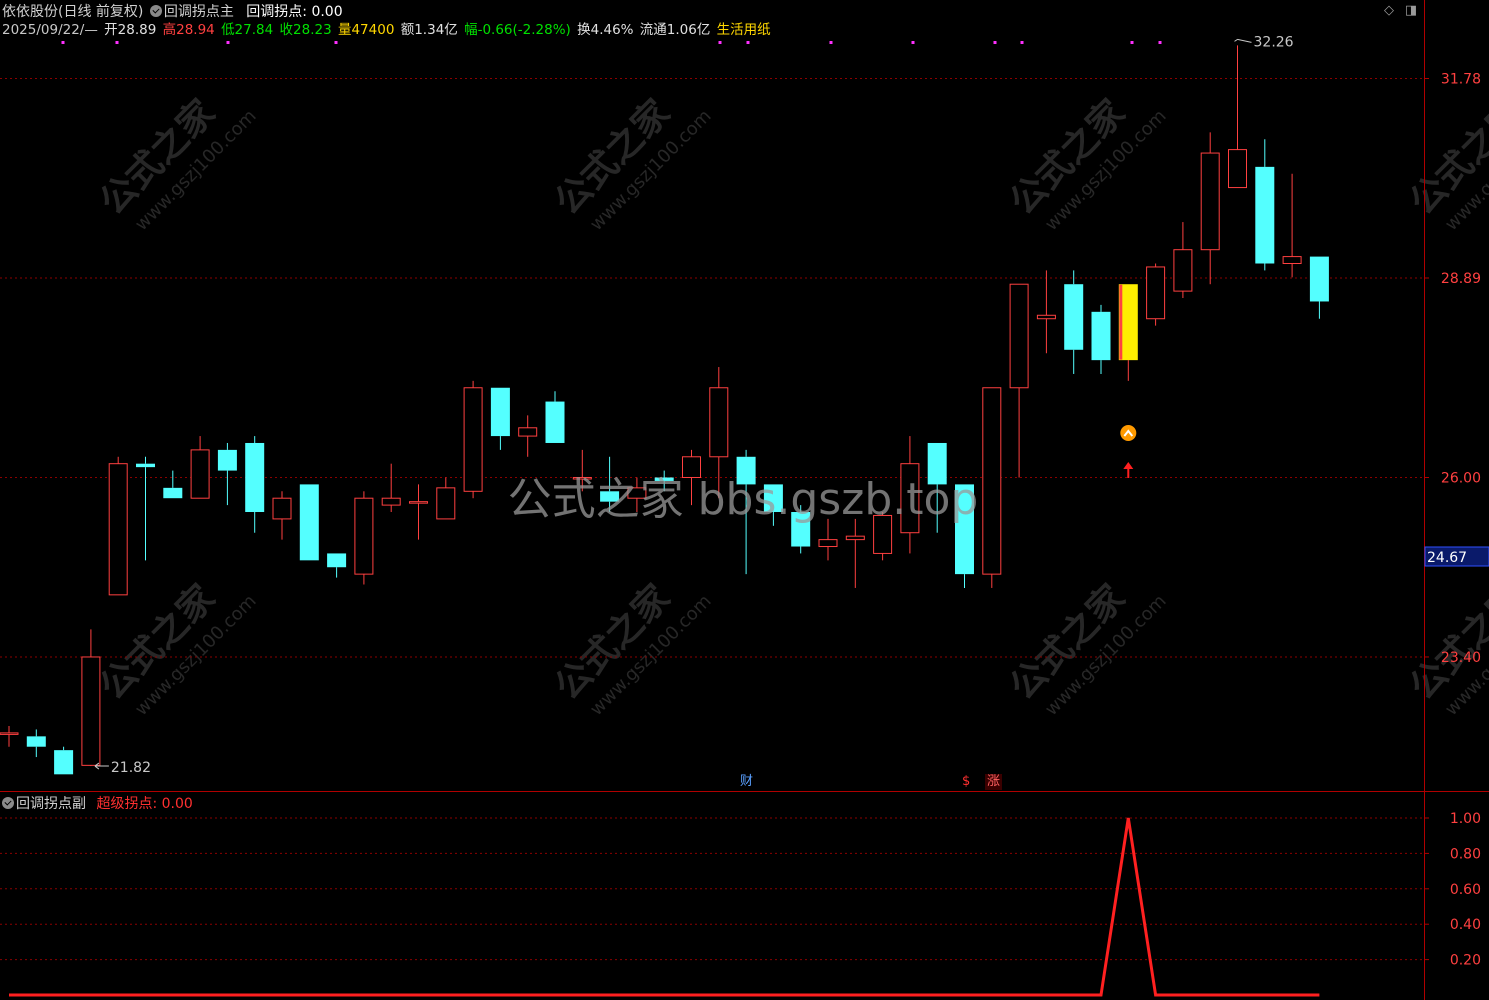 This screenshot has width=1489, height=1000. Describe the element at coordinates (247, 30) in the screenshot. I see `info-low: 低27.84` at that location.